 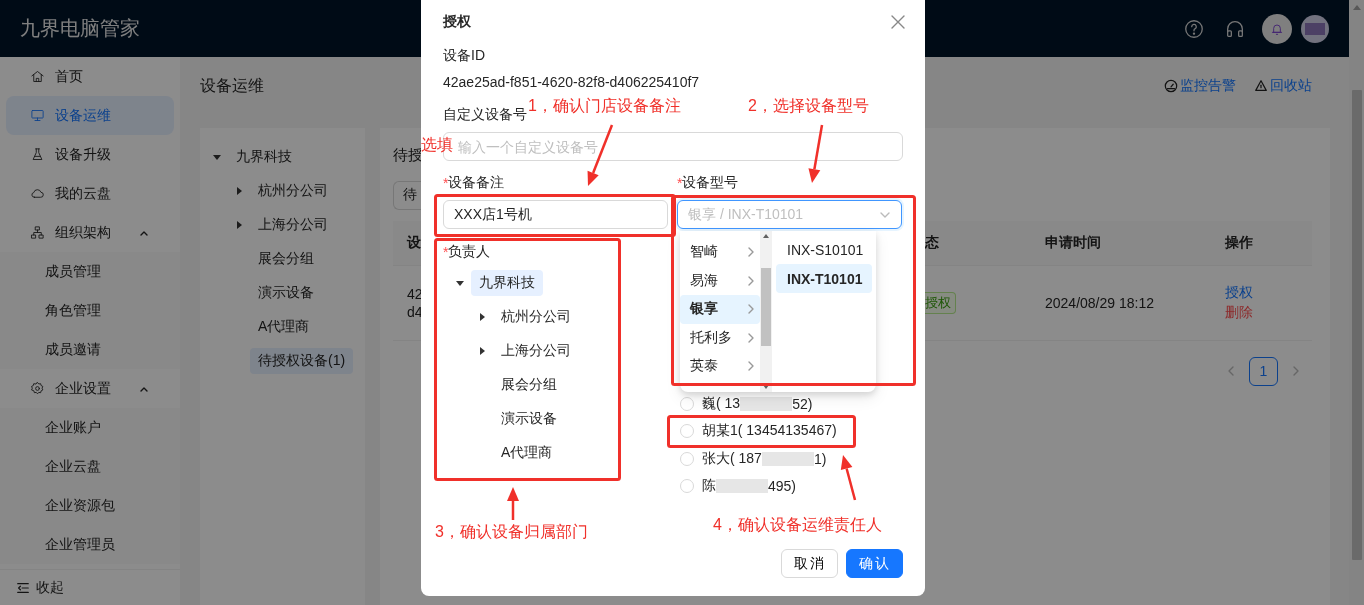 What do you see at coordinates (757, 431) in the screenshot?
I see `radio-option: 胡某1( 13454135467)` at bounding box center [757, 431].